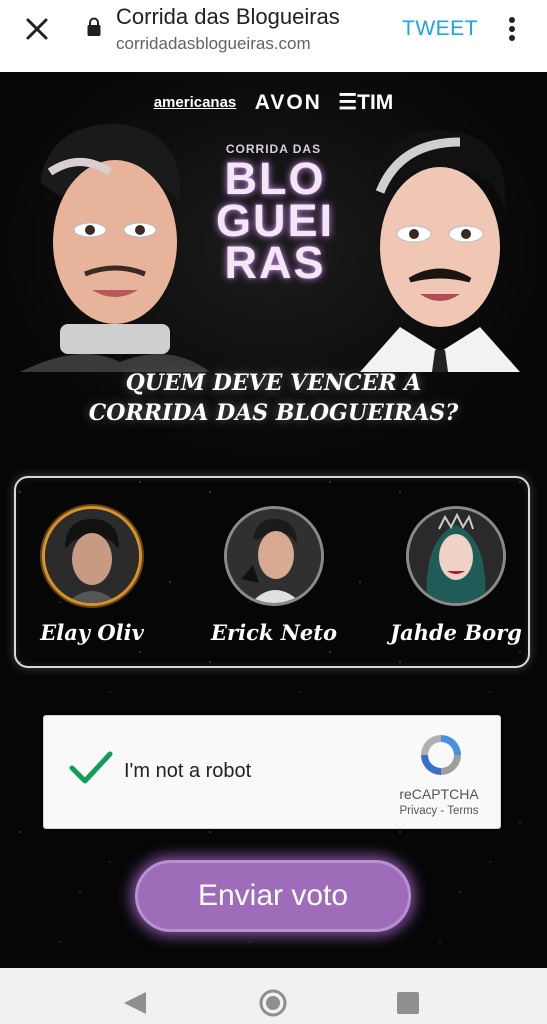 Image resolution: width=547 pixels, height=1024 pixels. Describe the element at coordinates (418, 811) in the screenshot. I see `recaptcha-privacy-link: Privacy` at that location.